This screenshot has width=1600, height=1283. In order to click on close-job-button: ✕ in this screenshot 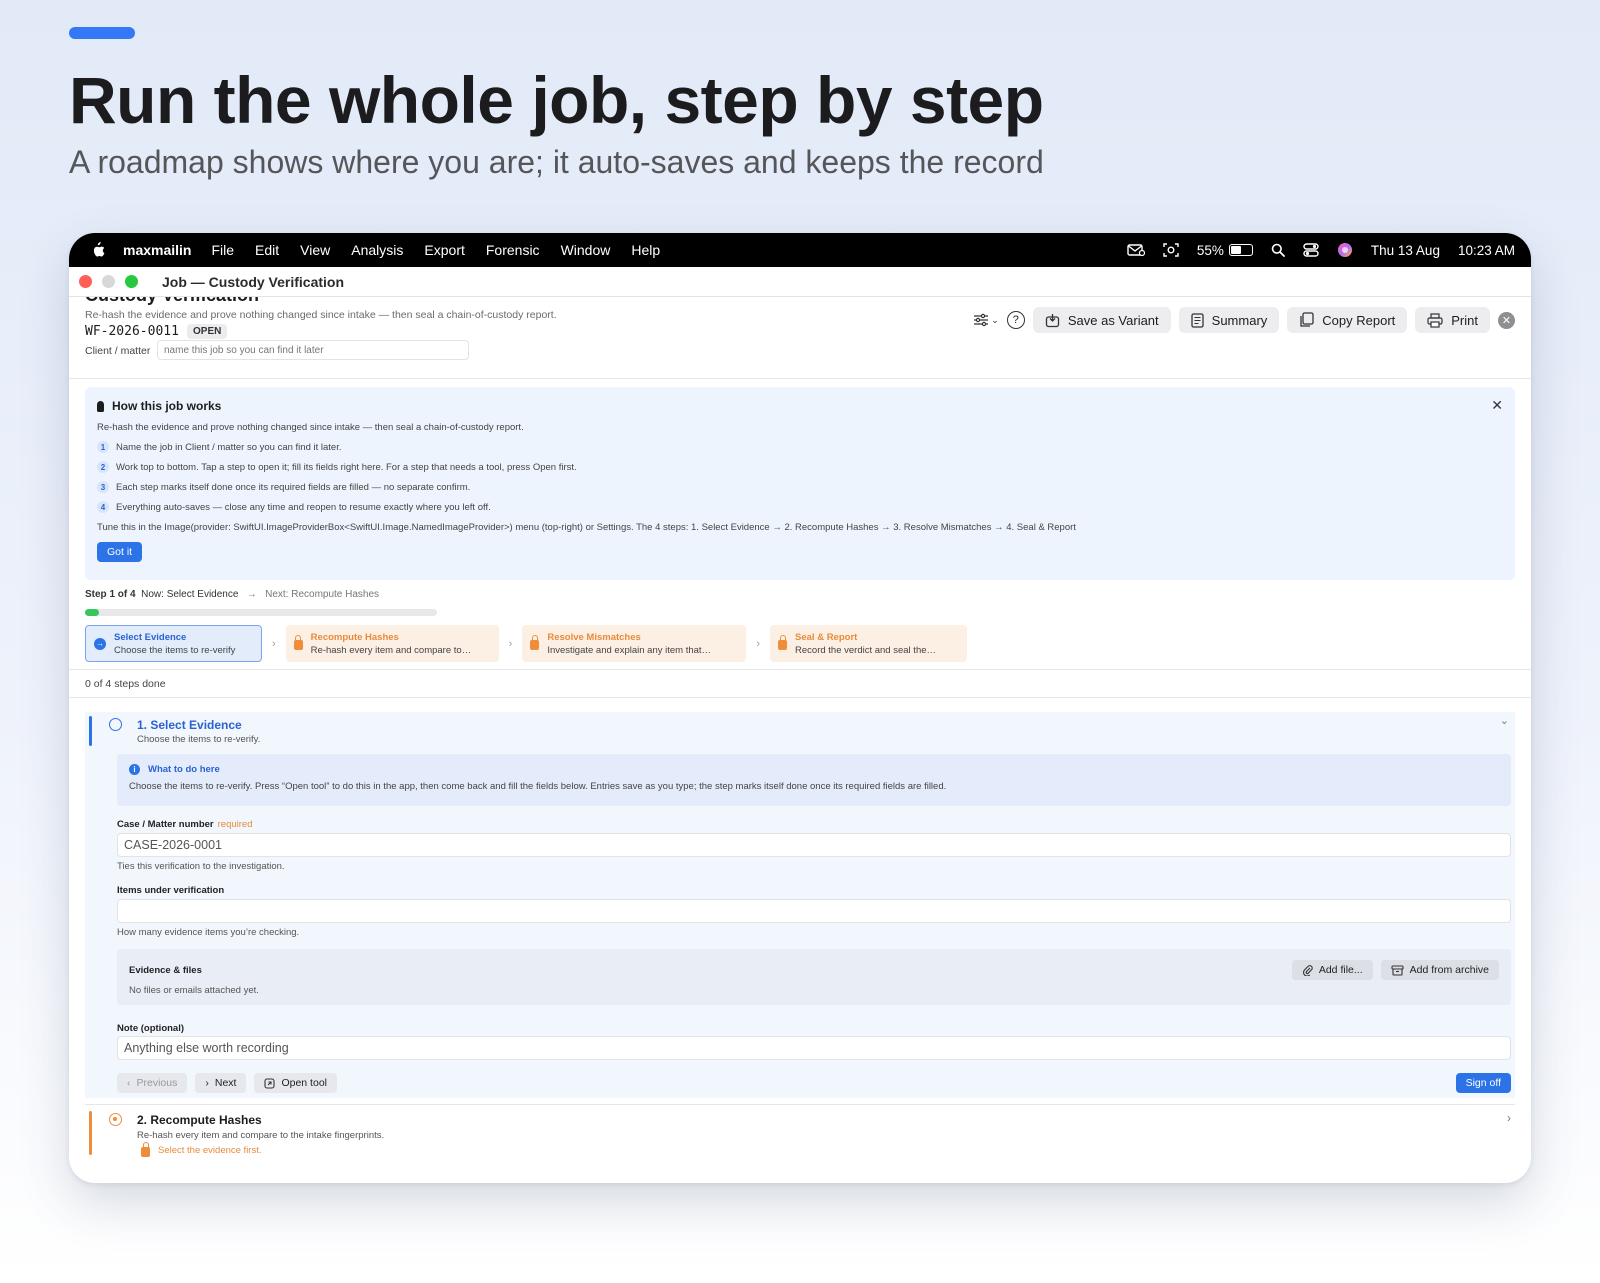, I will do `click(1506, 320)`.